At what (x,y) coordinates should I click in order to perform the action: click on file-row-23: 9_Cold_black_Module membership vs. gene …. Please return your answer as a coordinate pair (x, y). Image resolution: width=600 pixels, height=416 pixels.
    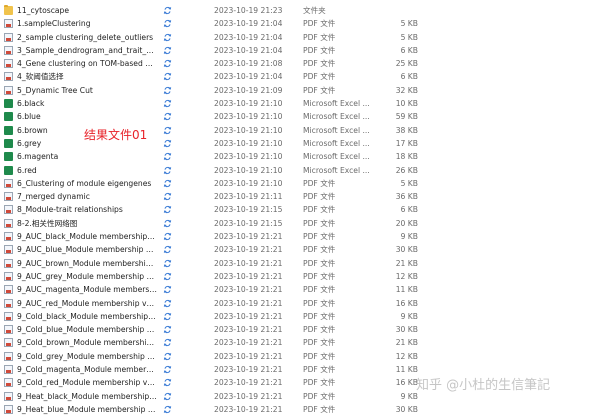
    Looking at the image, I should click on (300, 316).